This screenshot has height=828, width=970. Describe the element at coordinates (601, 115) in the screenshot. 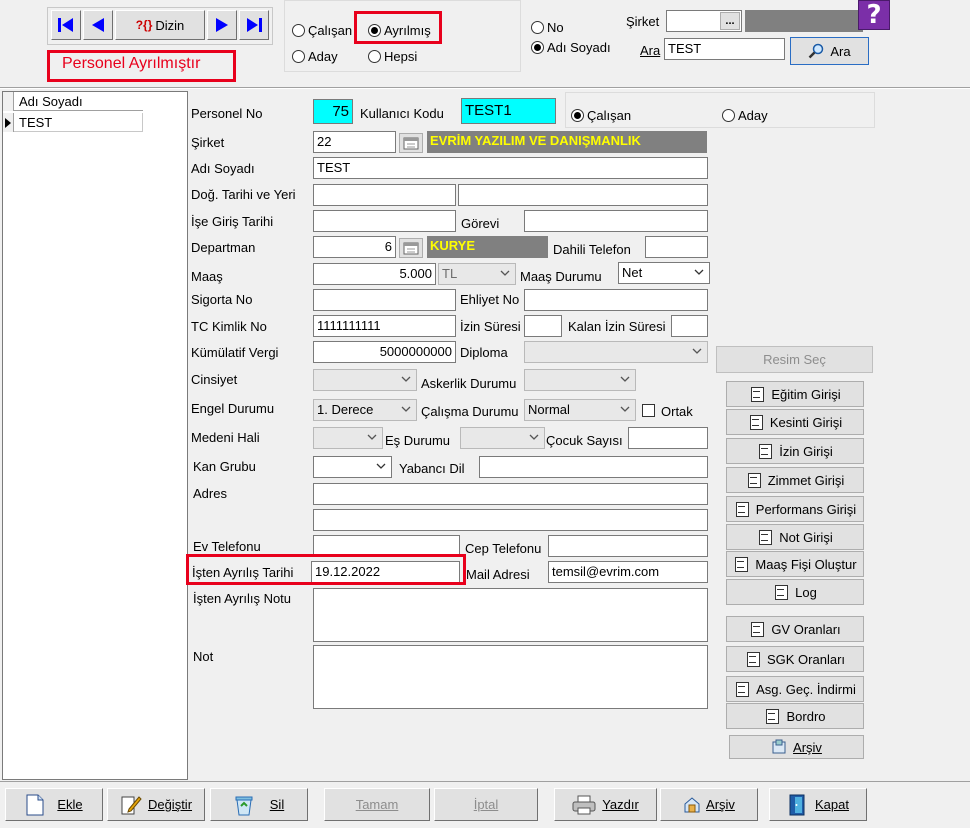

I see `type-calisan-radio: Çalışan` at that location.